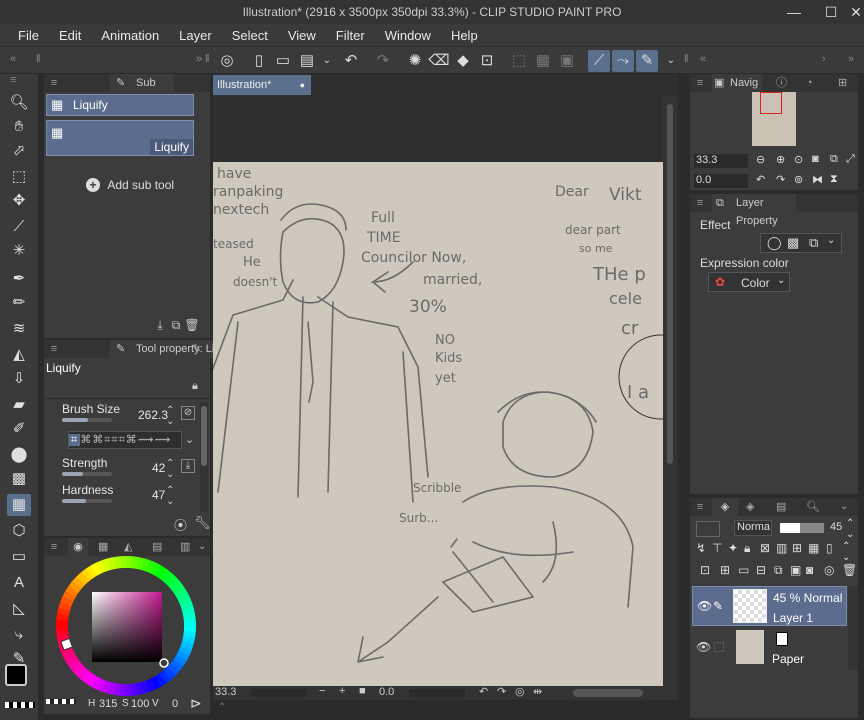  Describe the element at coordinates (158, 495) in the screenshot. I see `hardness-value: 47` at that location.